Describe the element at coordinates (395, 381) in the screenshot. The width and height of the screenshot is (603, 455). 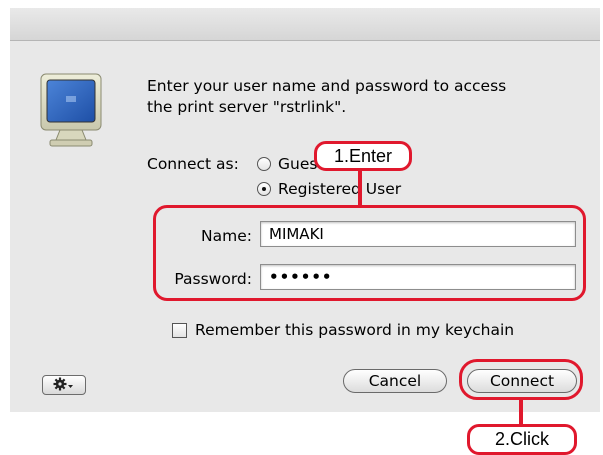
I see `cancel-button: Cancel` at that location.